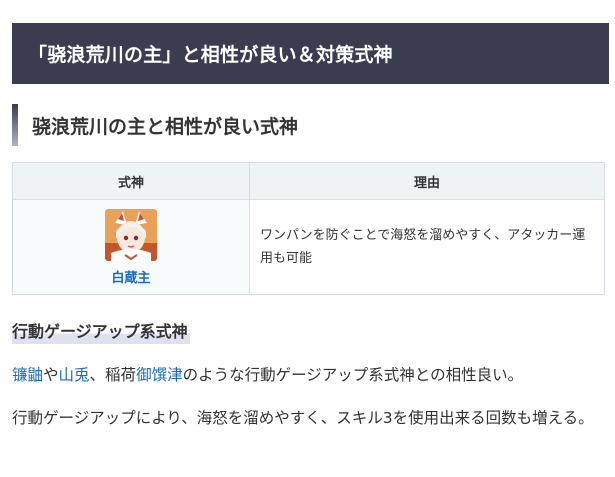  Describe the element at coordinates (210, 55) in the screenshot. I see `section-heading-text: 「骁浪荒川の主」と相性が良い＆対策式神` at that location.